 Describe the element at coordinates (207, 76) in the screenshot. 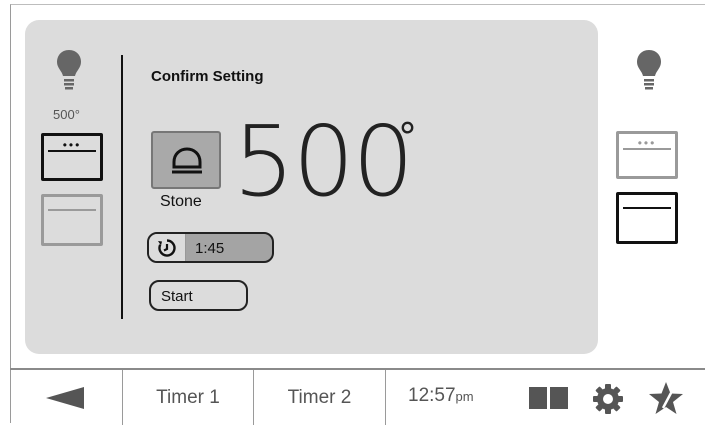

I see `page-title: Confirm Setting` at that location.